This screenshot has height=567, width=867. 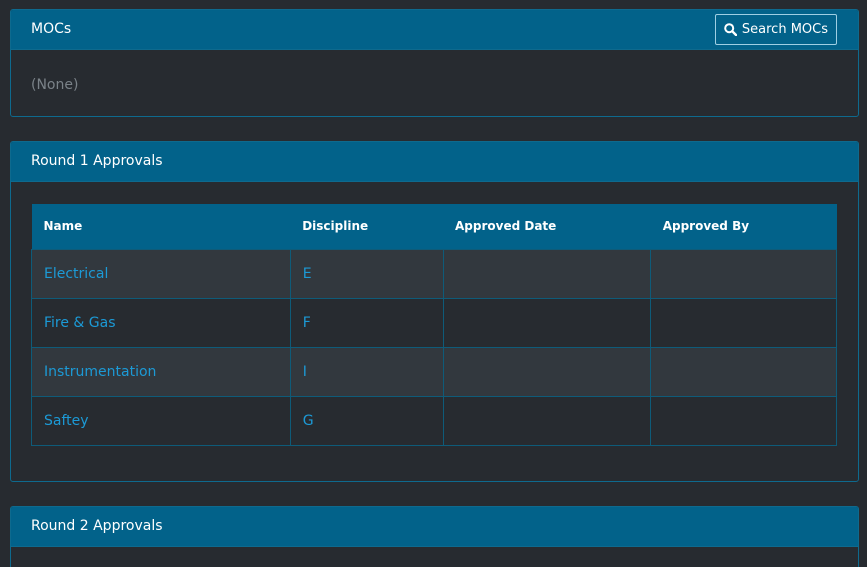 I want to click on search-mocs-button: Search MOCs, so click(x=775, y=29).